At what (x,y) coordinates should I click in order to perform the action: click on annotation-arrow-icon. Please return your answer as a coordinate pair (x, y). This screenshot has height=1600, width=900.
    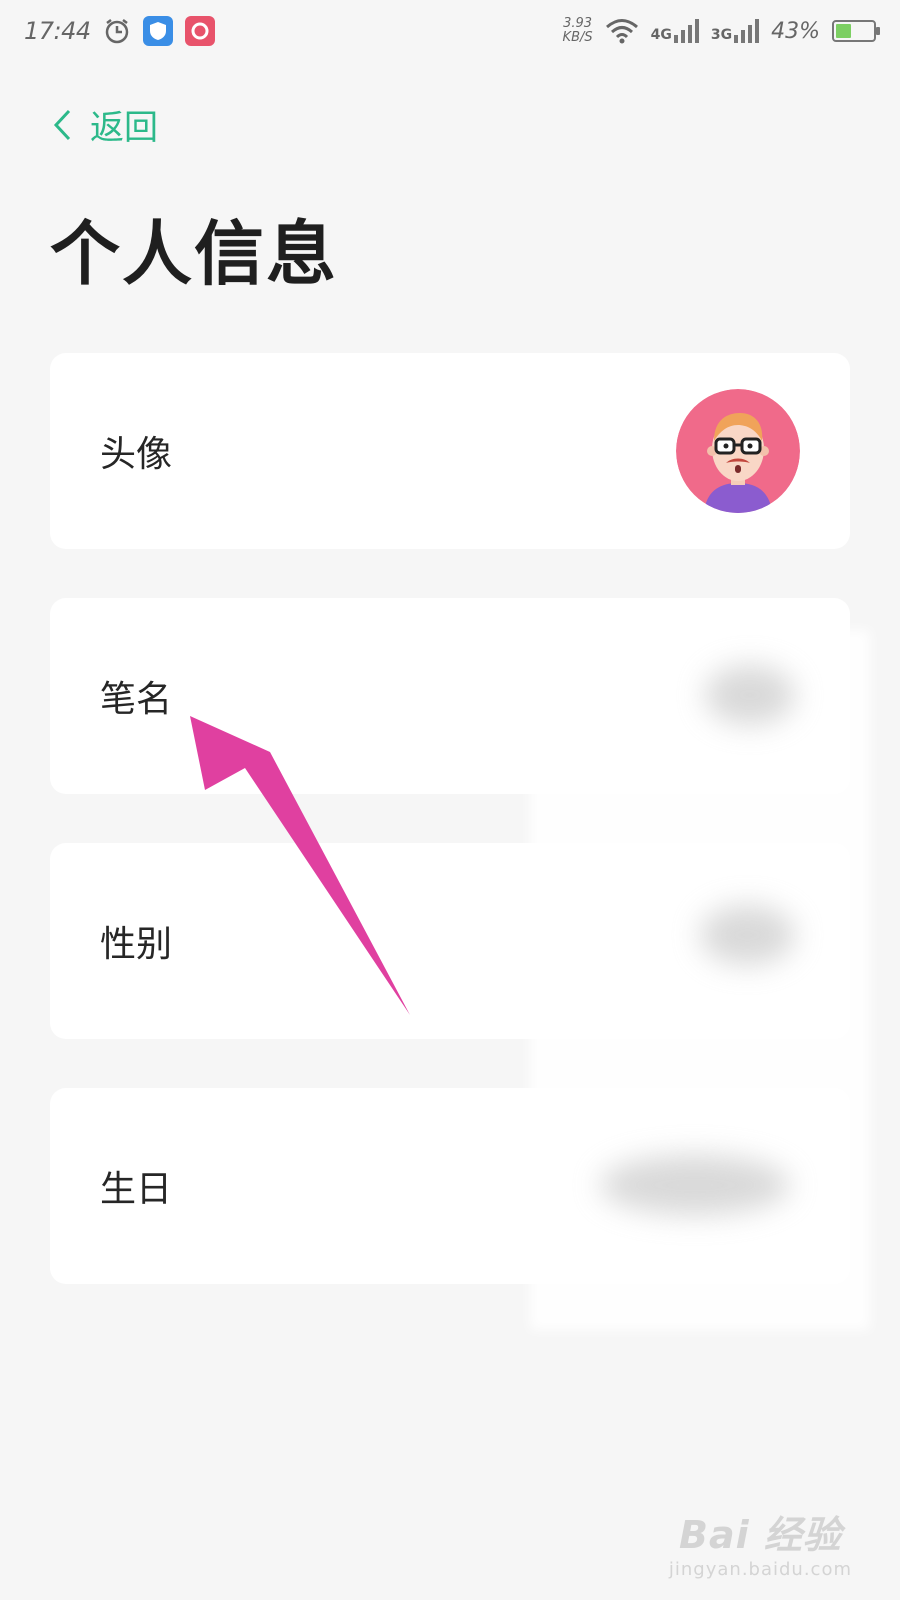
    Looking at the image, I should click on (300, 865).